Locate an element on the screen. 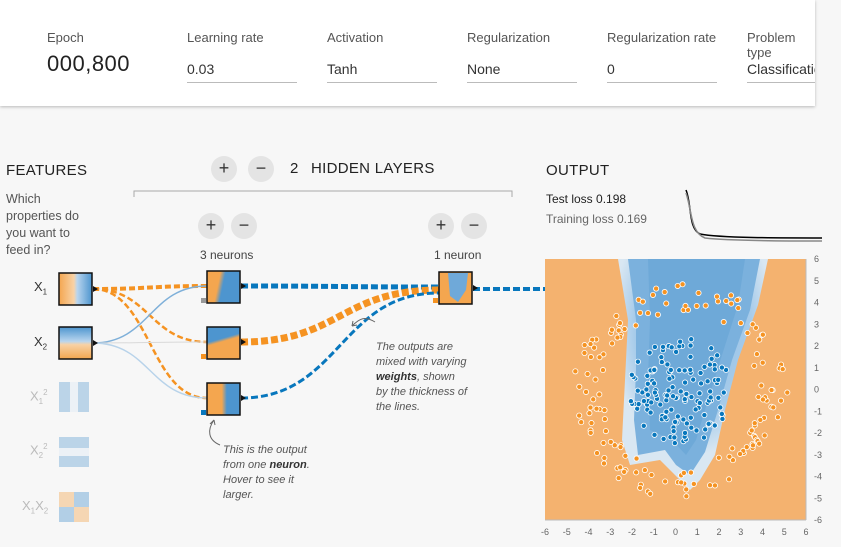 The height and width of the screenshot is (547, 841). y-tick-label: 6 is located at coordinates (816, 259).